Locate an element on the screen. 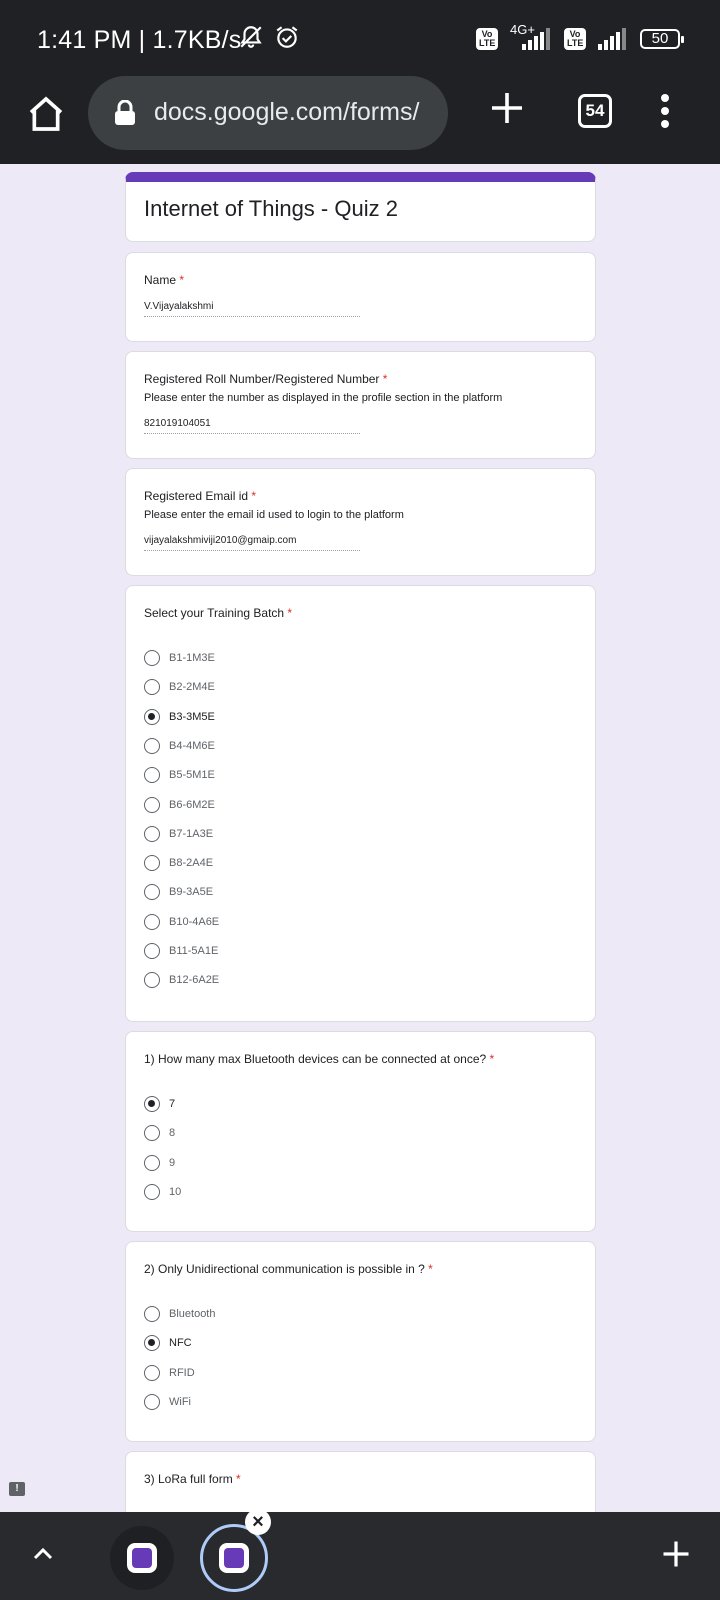 This screenshot has height=1600, width=720. batch-option: B11-5A1E is located at coordinates (181, 951).